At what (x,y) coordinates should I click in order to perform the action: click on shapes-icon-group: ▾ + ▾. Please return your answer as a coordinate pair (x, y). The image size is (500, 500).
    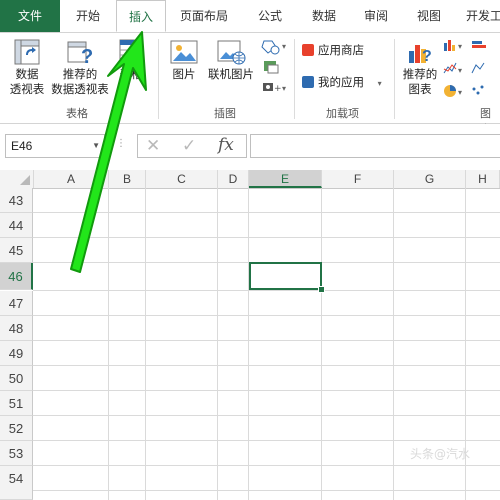
    Looking at the image, I should click on (275, 69).